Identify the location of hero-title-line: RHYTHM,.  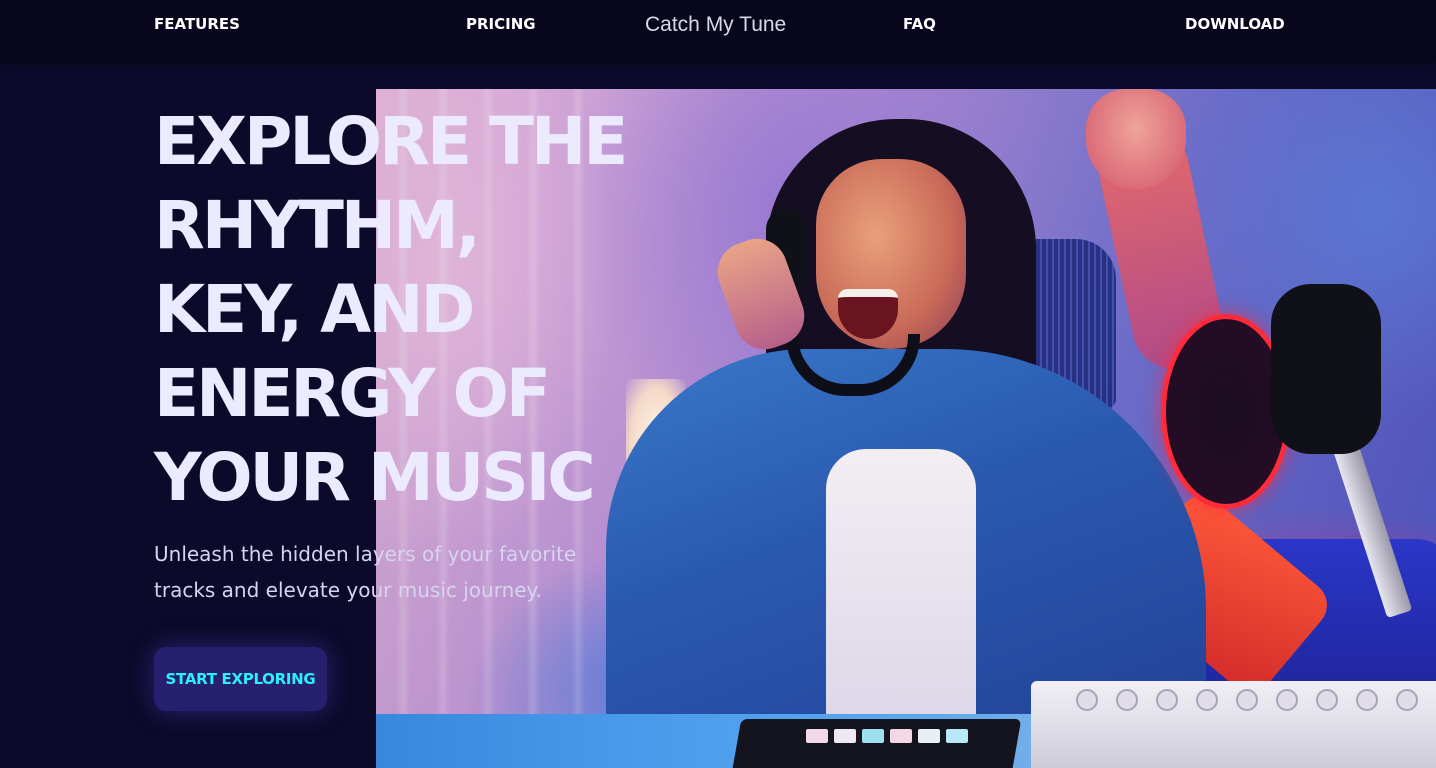
(317, 225).